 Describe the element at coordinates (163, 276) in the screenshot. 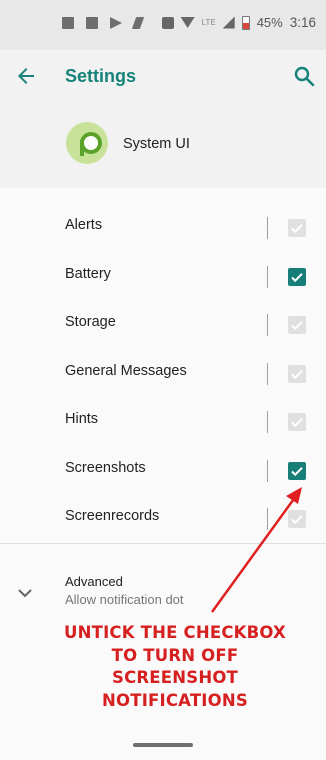

I see `category-row-battery: Battery` at that location.